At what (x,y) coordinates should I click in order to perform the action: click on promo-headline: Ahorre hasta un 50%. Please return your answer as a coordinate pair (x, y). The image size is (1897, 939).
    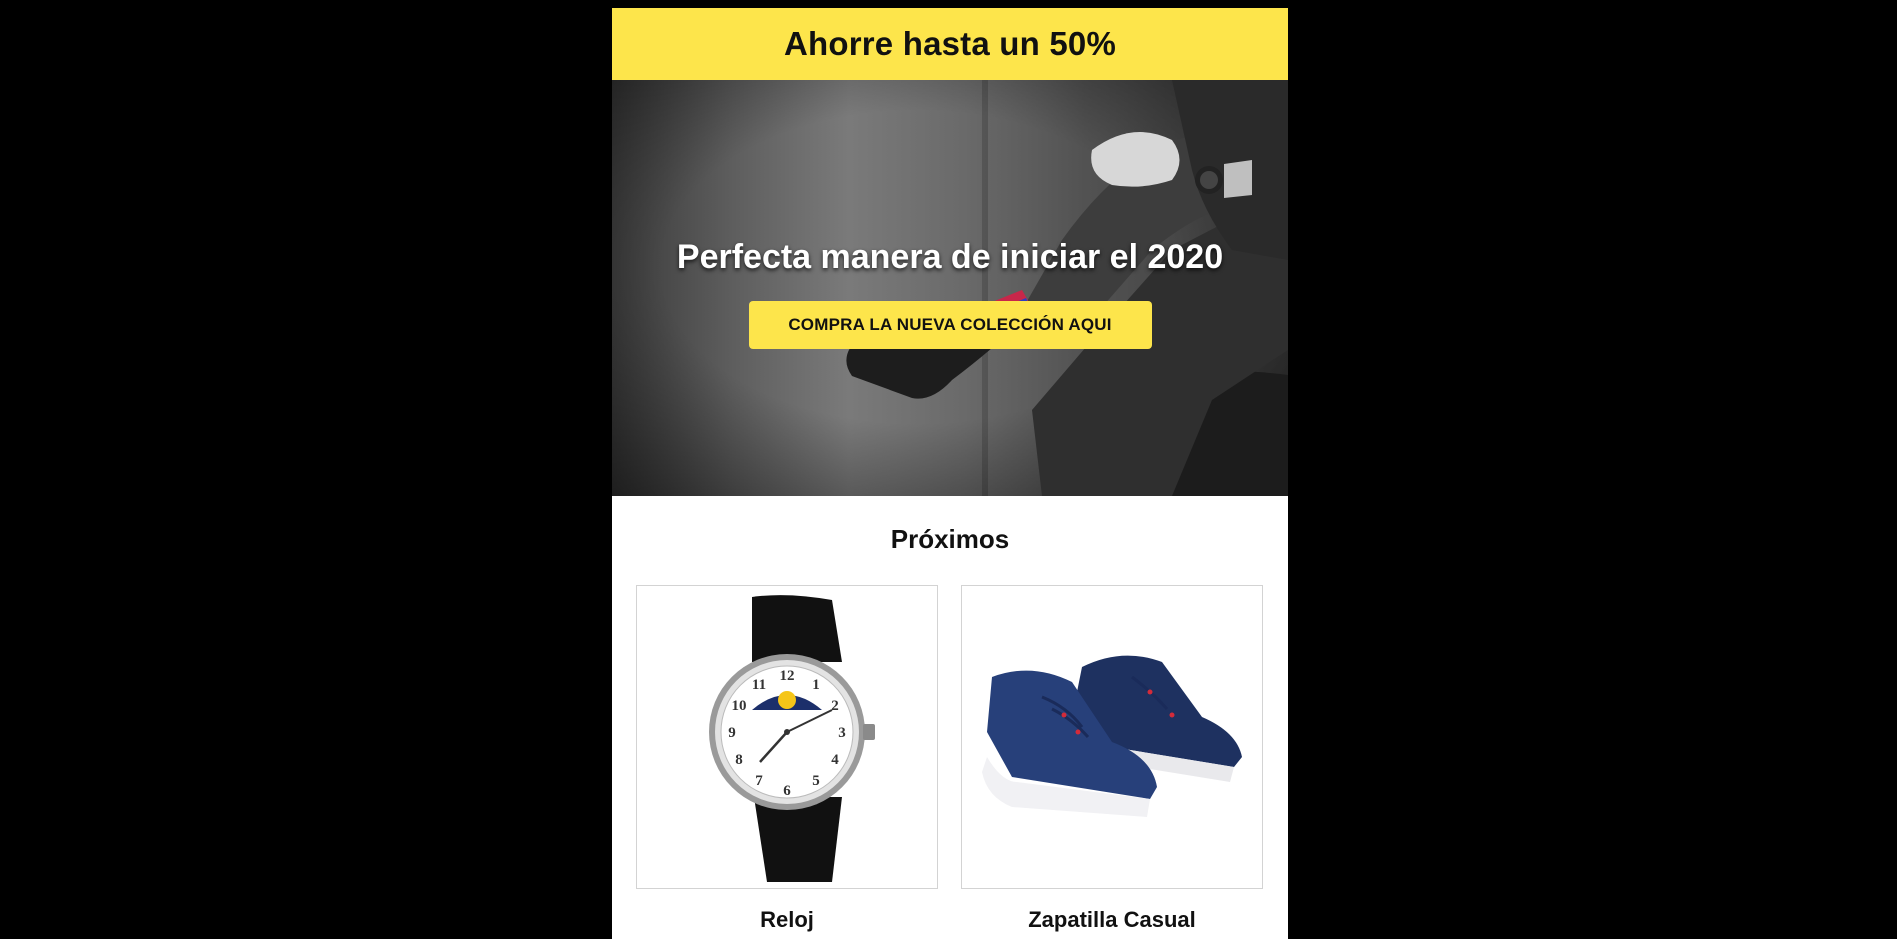
    Looking at the image, I should click on (950, 43).